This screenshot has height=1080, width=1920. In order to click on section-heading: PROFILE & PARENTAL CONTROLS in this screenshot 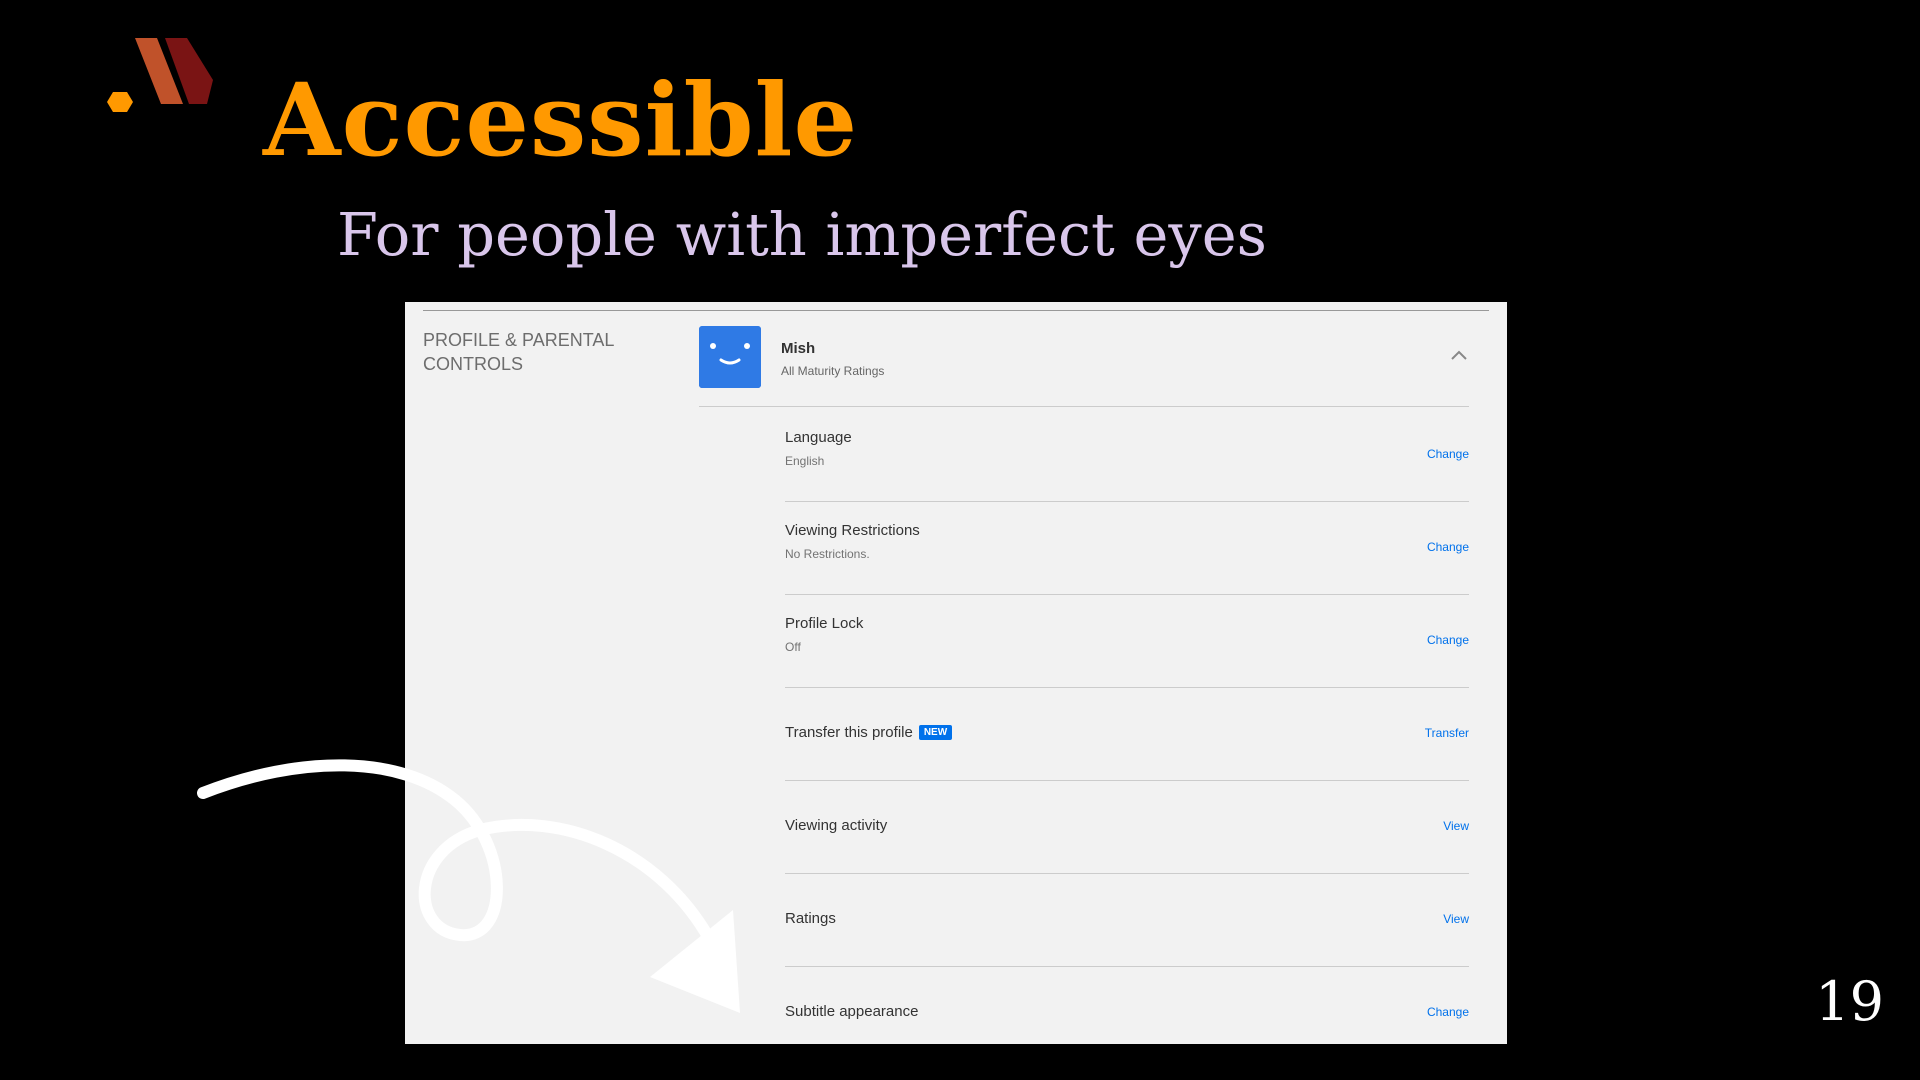, I will do `click(518, 352)`.